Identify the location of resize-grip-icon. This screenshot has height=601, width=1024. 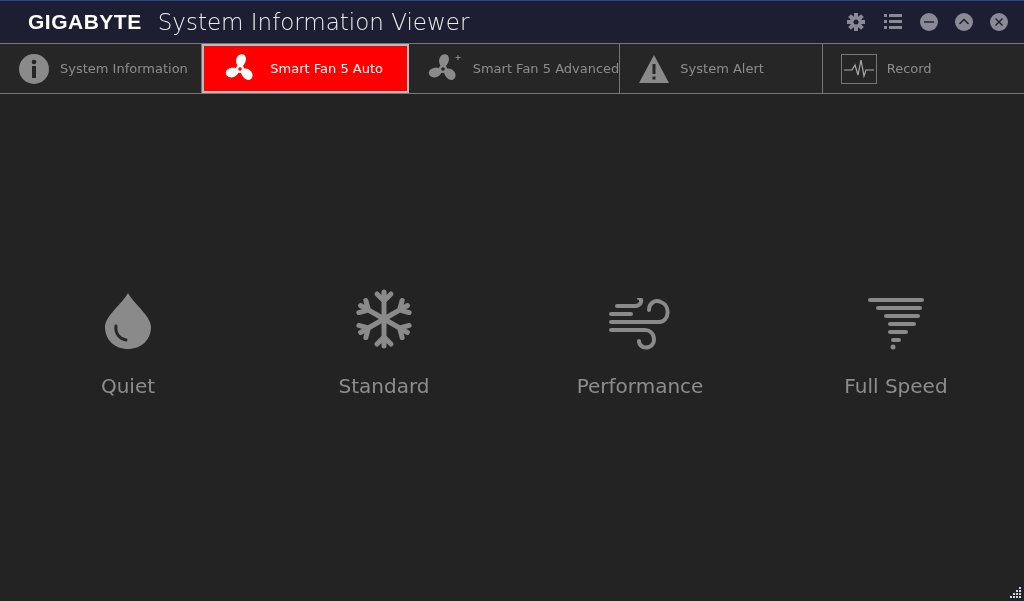
(1016, 593).